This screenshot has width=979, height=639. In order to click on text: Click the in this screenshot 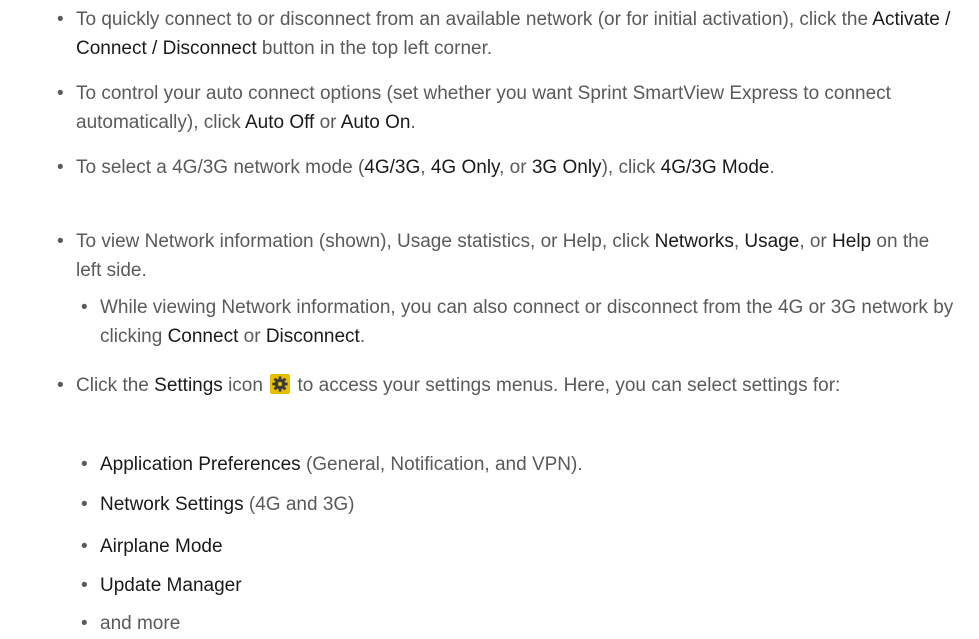, I will do `click(115, 385)`.